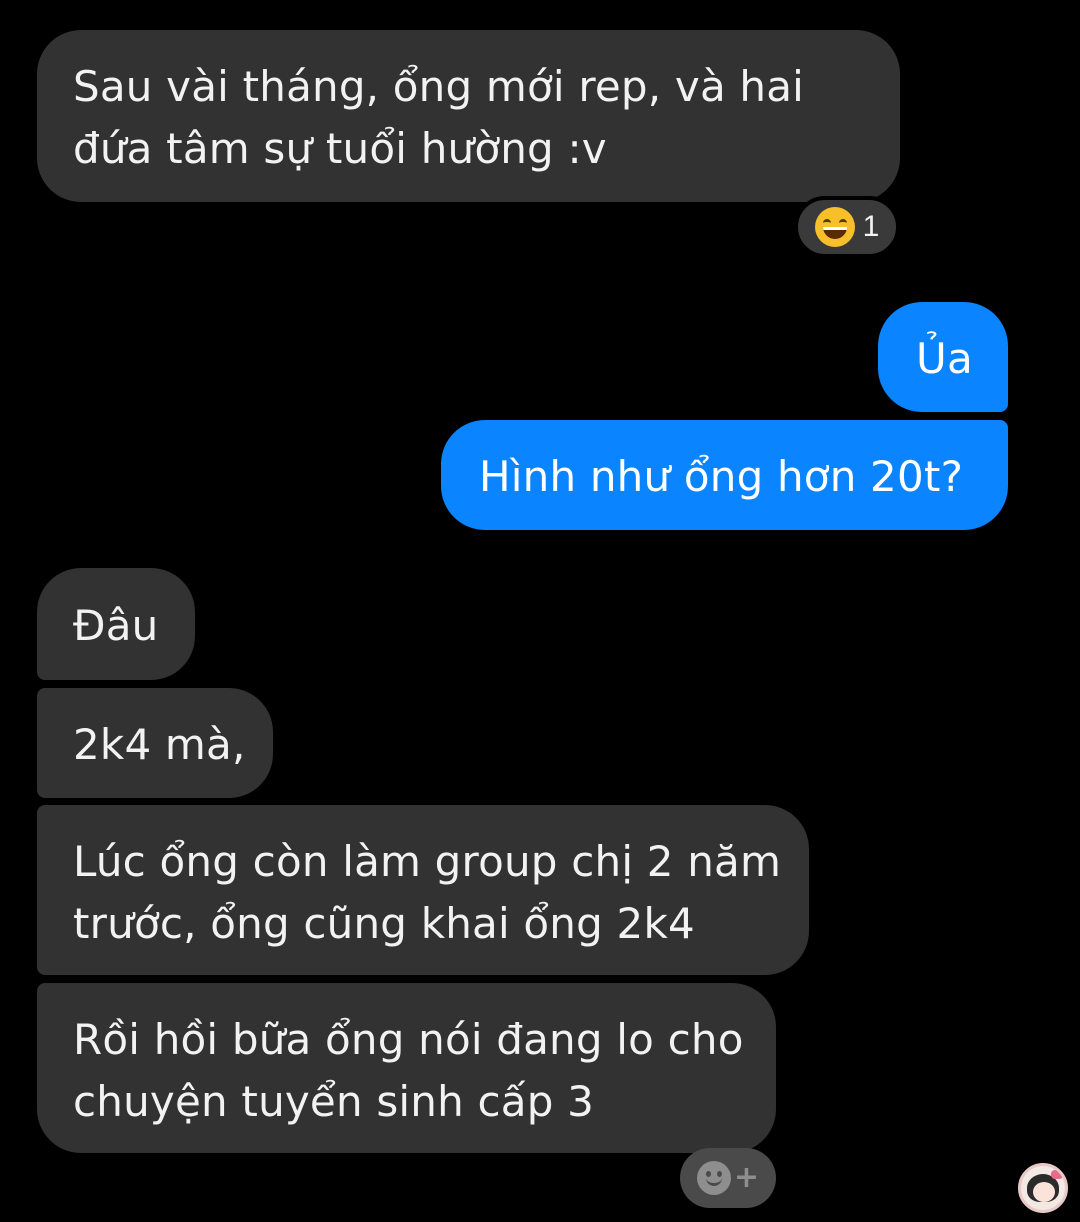 This screenshot has height=1222, width=1080. I want to click on message-text-line: Sau vài tháng, ổng mới rep, và hai, so click(439, 86).